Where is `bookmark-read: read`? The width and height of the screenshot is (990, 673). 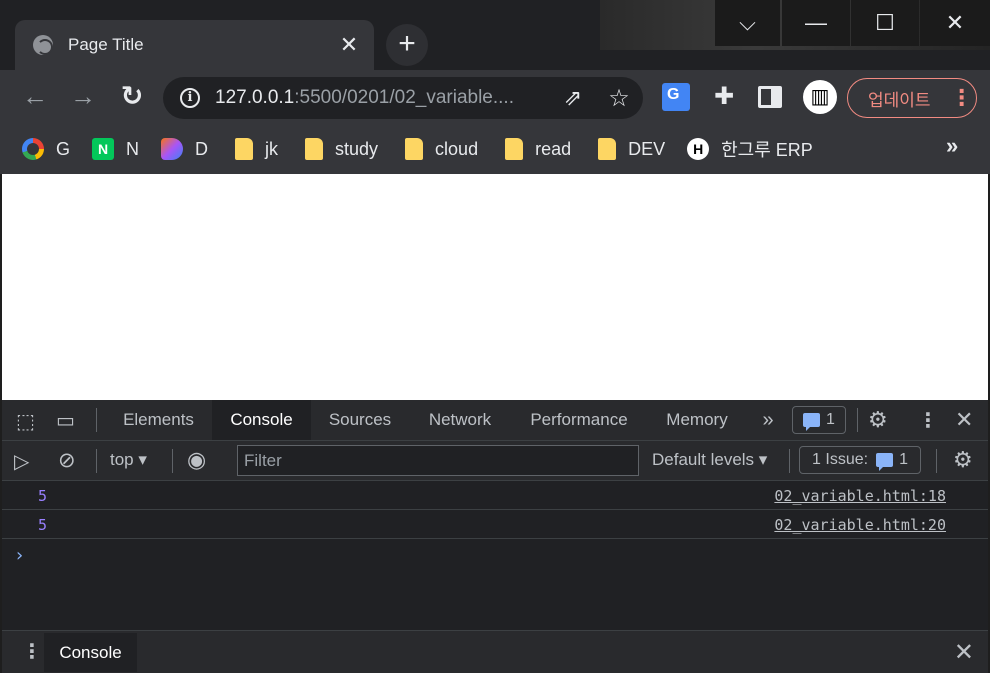 bookmark-read: read is located at coordinates (535, 149).